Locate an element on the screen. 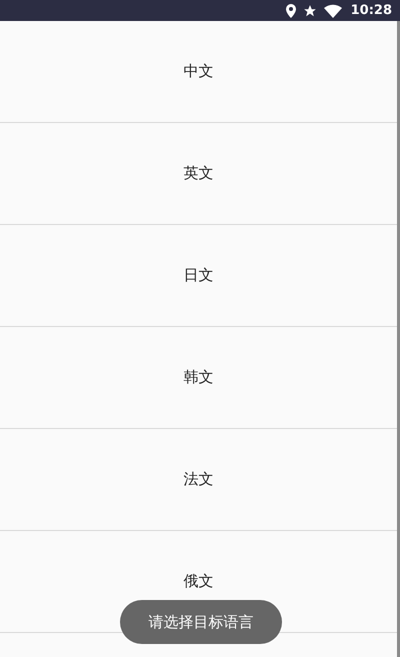 The height and width of the screenshot is (657, 400). star-icon is located at coordinates (309, 11).